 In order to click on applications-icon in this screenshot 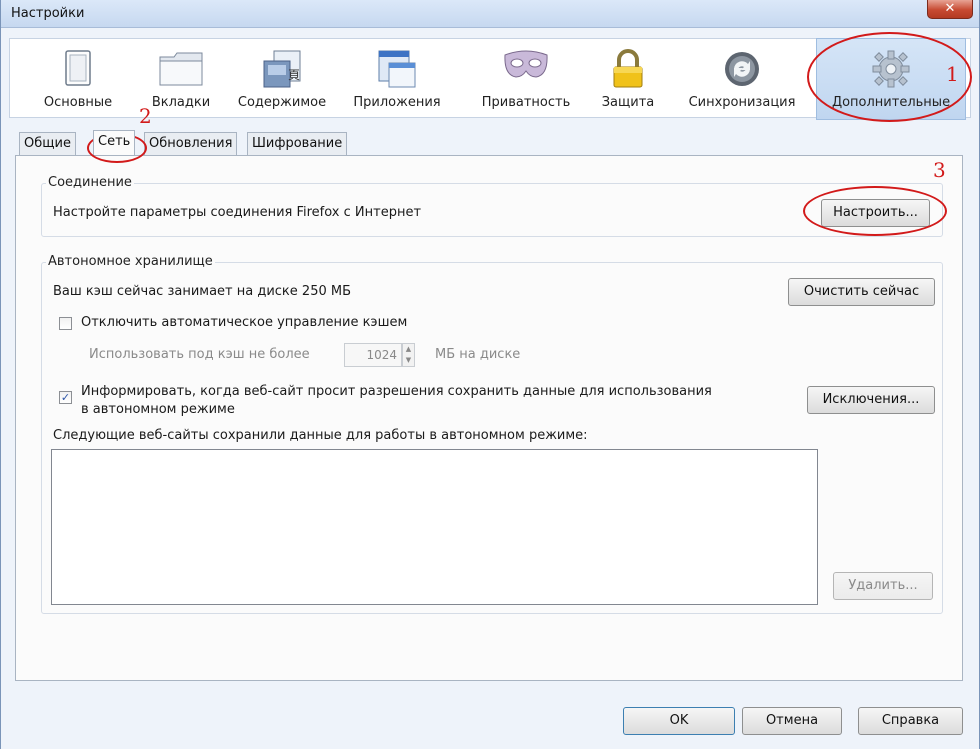, I will do `click(397, 71)`.